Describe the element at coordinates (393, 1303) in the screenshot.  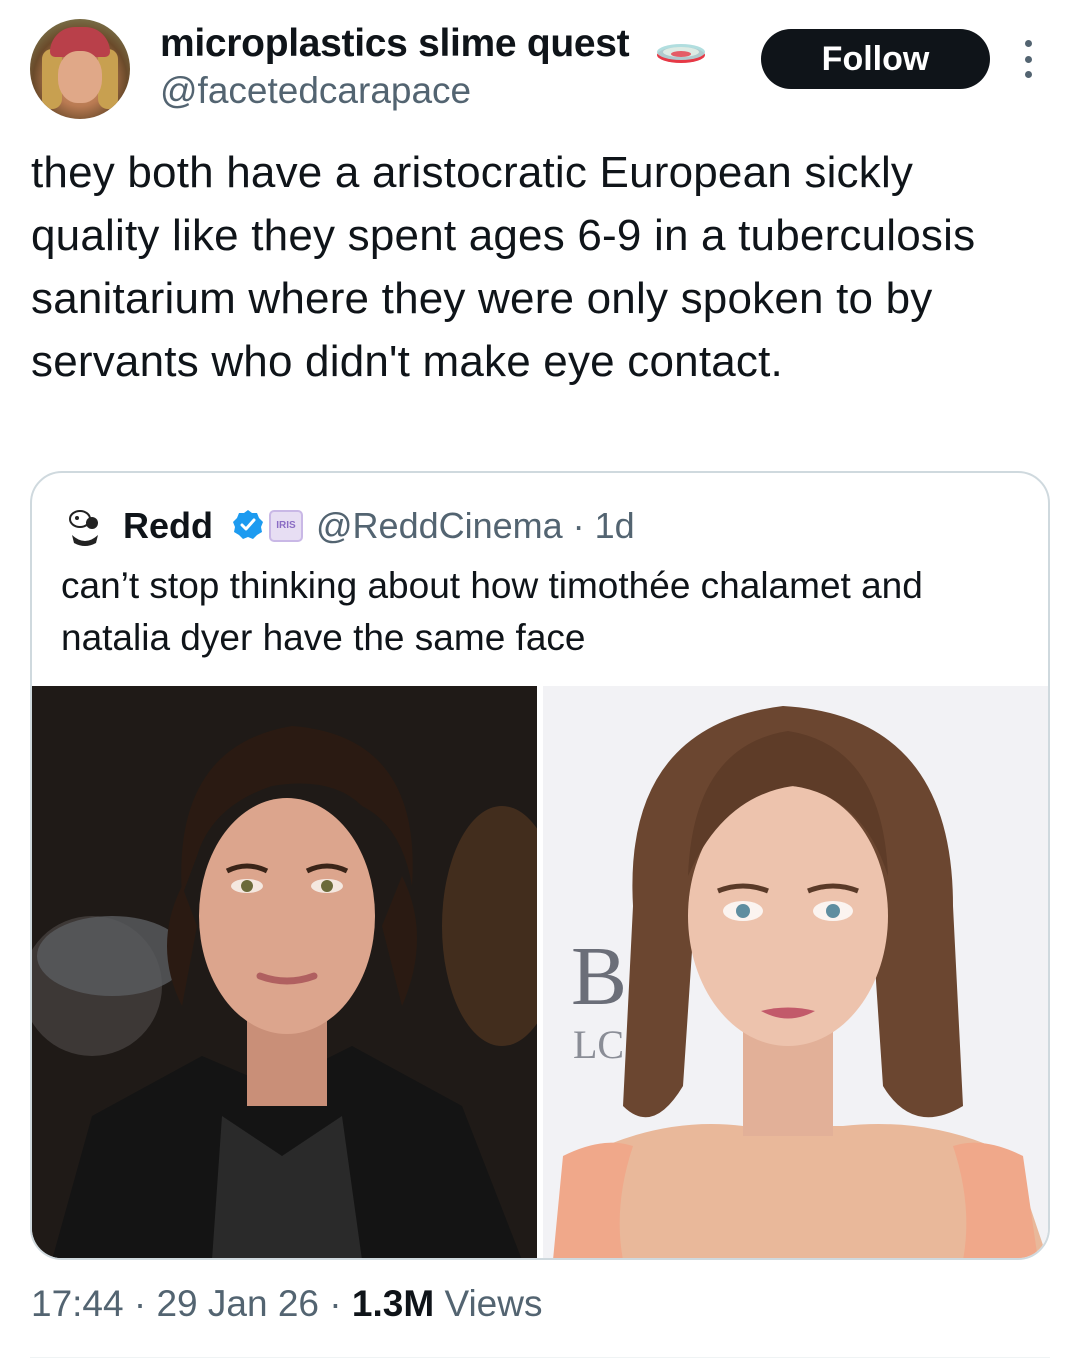
I see `views-count: 1.3M` at that location.